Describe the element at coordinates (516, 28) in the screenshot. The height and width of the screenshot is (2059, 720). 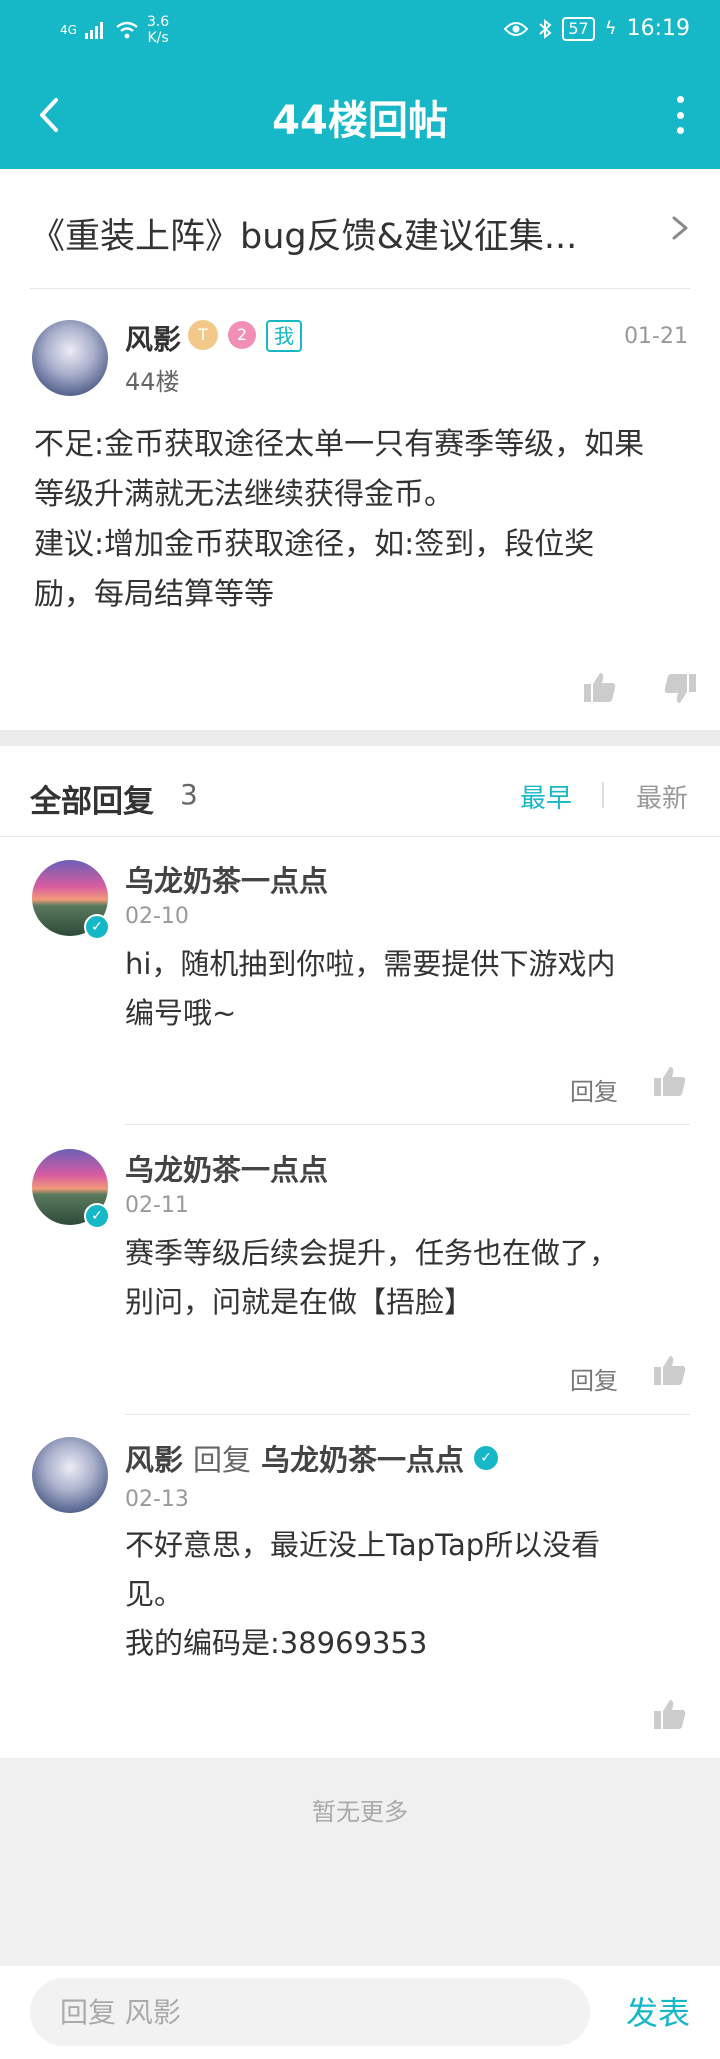
I see `eye-icon` at that location.